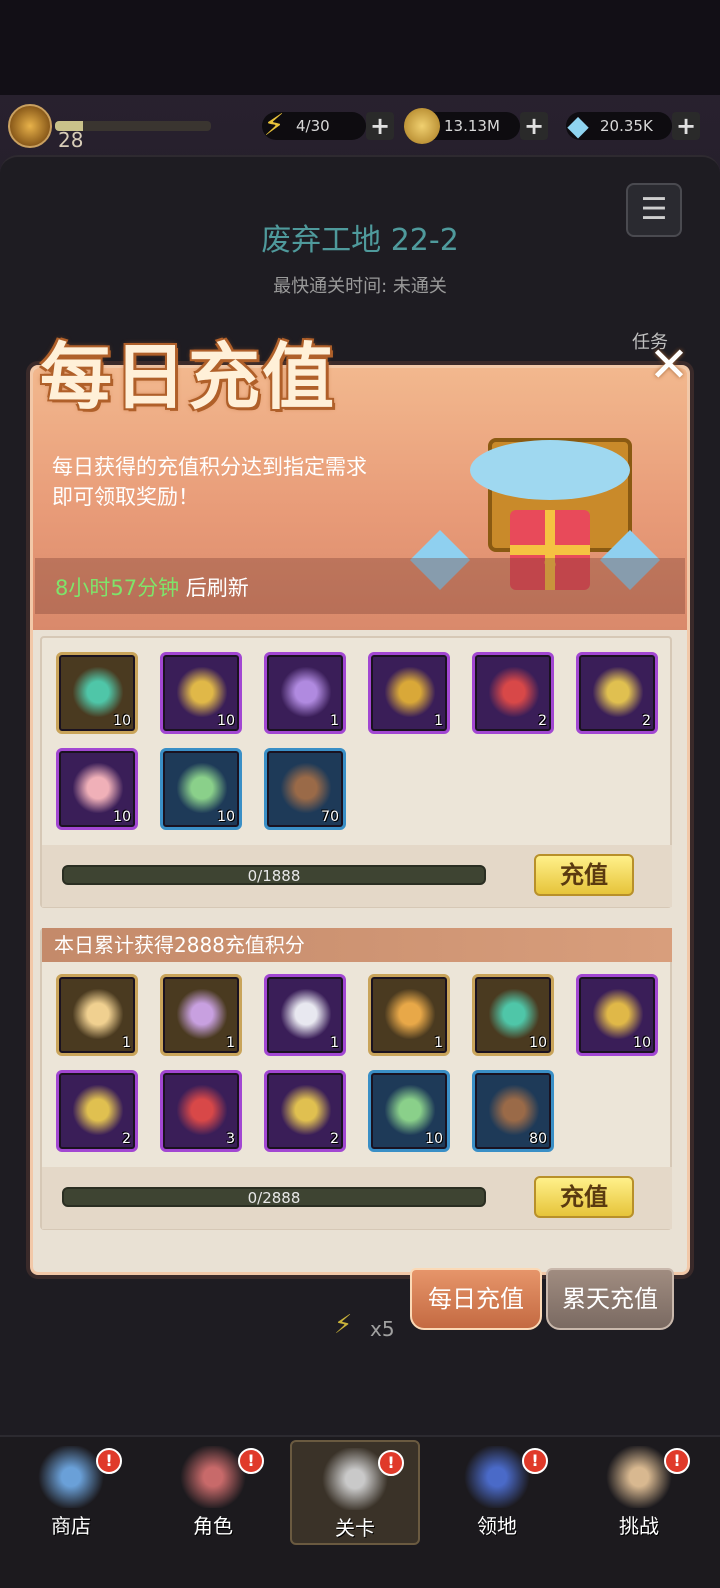 Image resolution: width=720 pixels, height=1588 pixels. What do you see at coordinates (534, 126) in the screenshot?
I see `add-gold-button: +` at bounding box center [534, 126].